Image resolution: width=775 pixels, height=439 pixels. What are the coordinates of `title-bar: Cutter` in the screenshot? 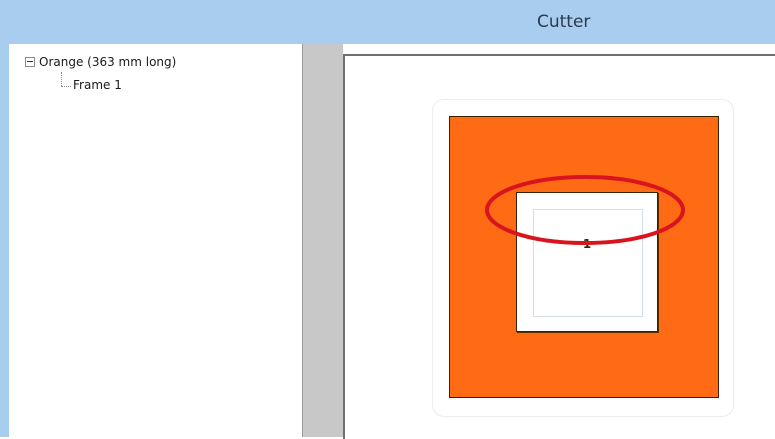 It's located at (387, 22).